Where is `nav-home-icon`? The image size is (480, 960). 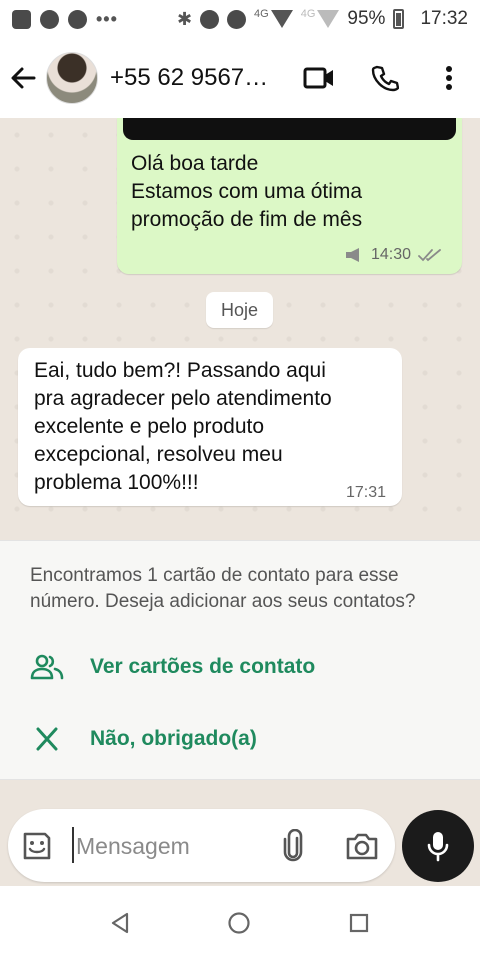 nav-home-icon is located at coordinates (239, 923).